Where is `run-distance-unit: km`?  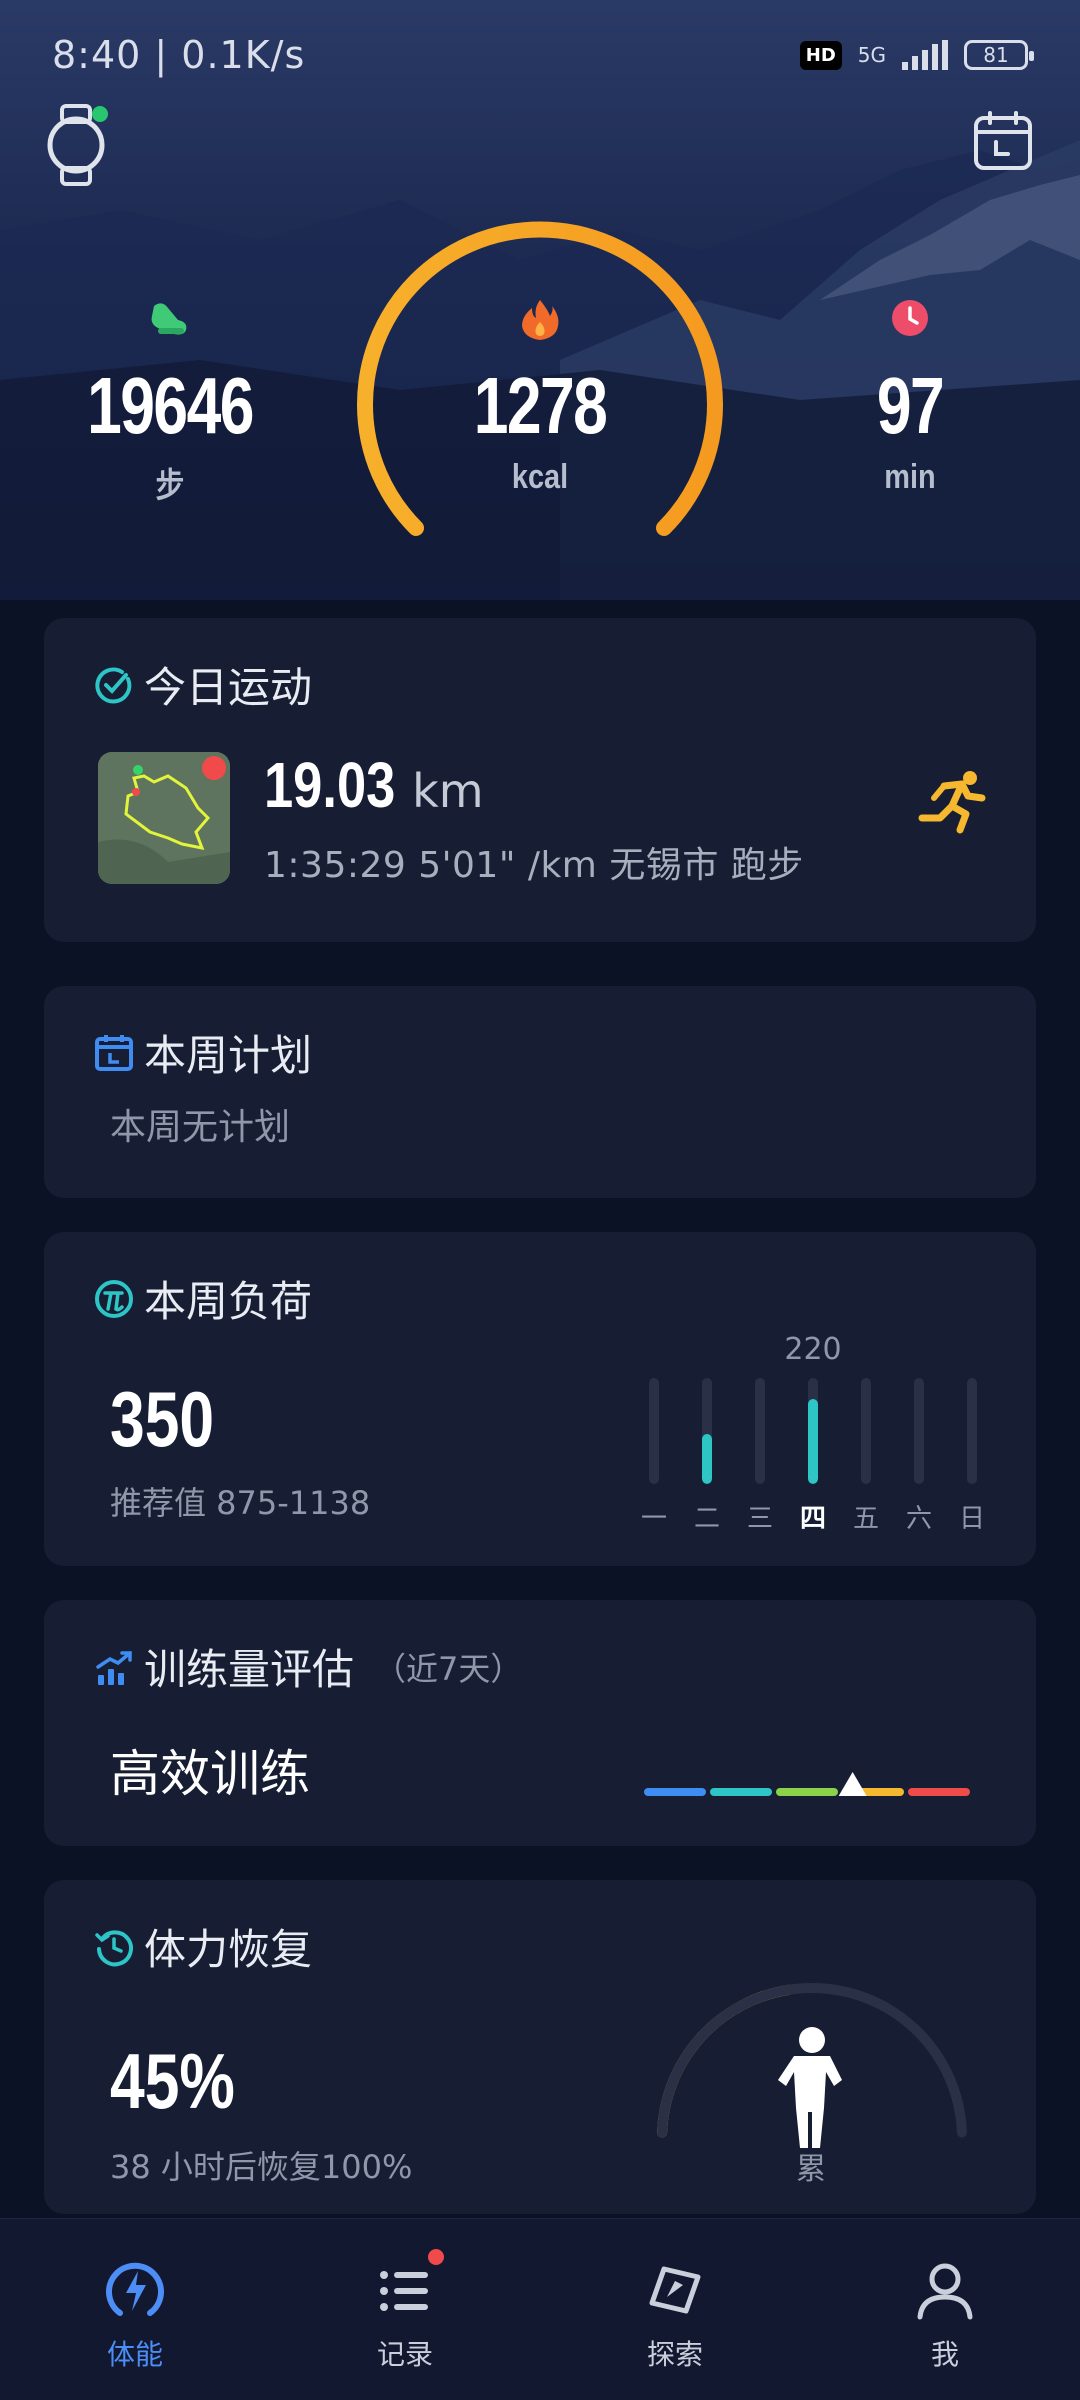 run-distance-unit: km is located at coordinates (448, 791).